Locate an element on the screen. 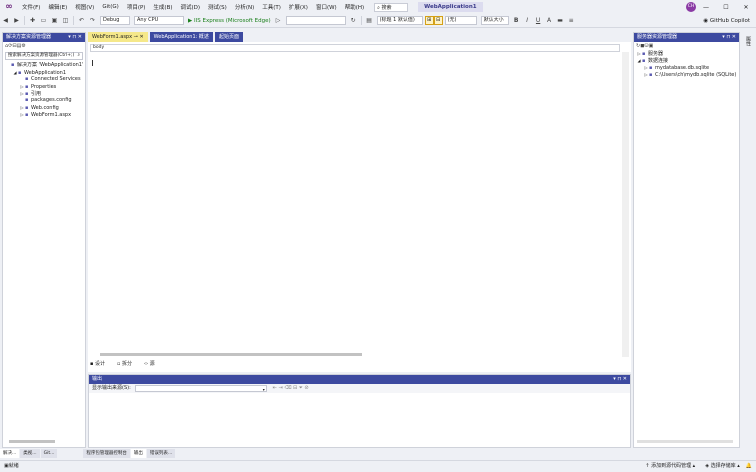 The width and height of the screenshot is (756, 472). position-icon: ⊞ is located at coordinates (429, 20).